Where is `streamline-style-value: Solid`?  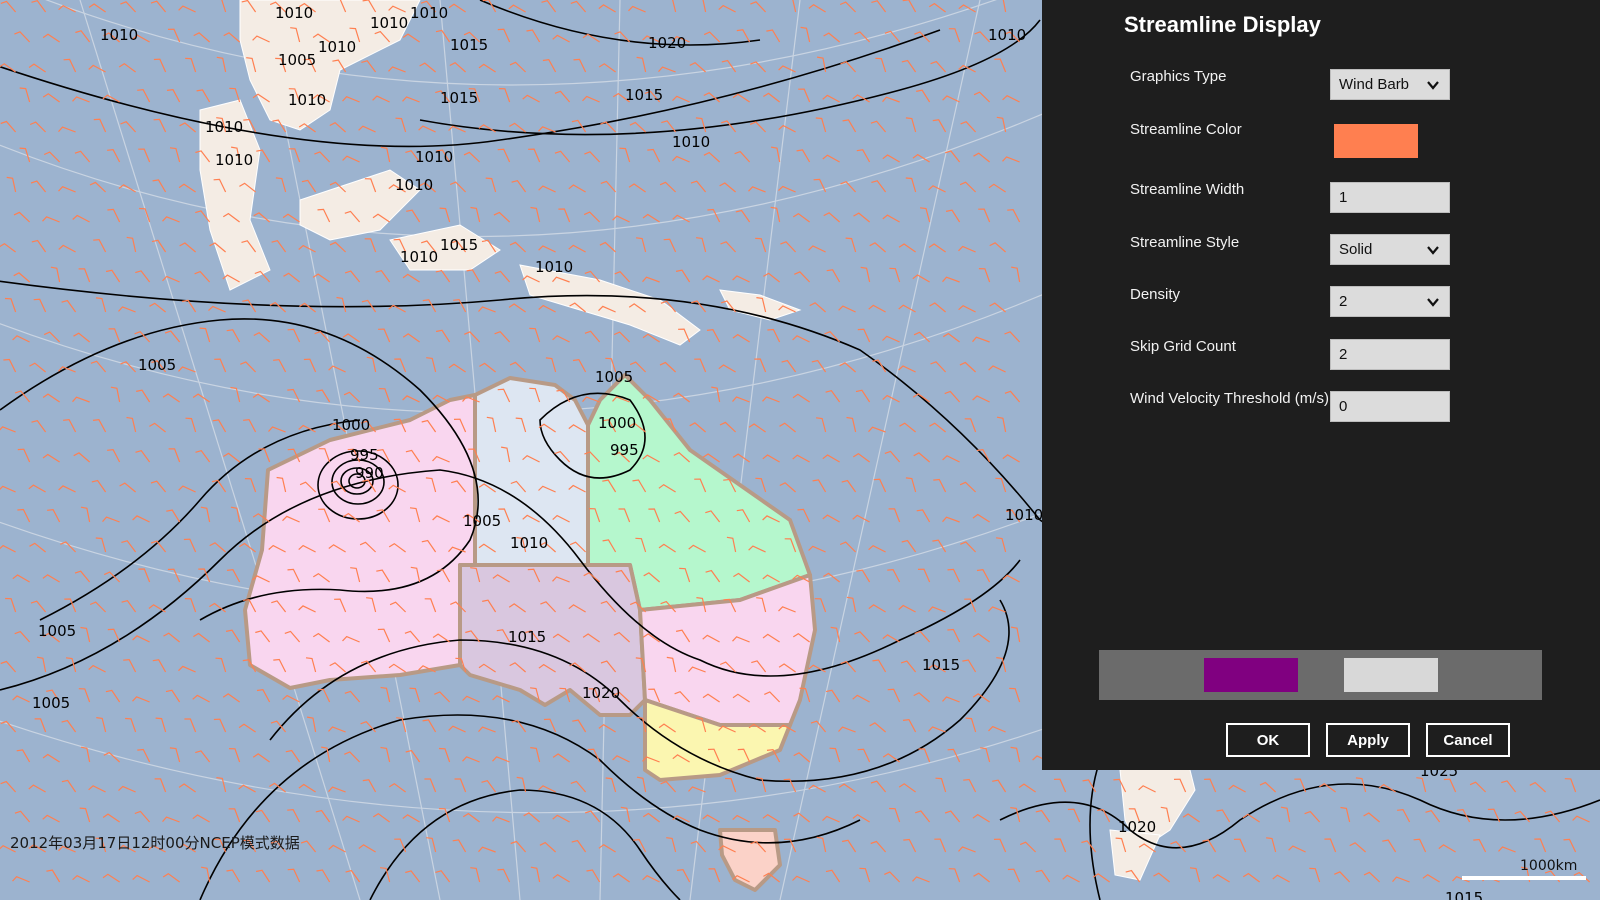
streamline-style-value: Solid is located at coordinates (1356, 249).